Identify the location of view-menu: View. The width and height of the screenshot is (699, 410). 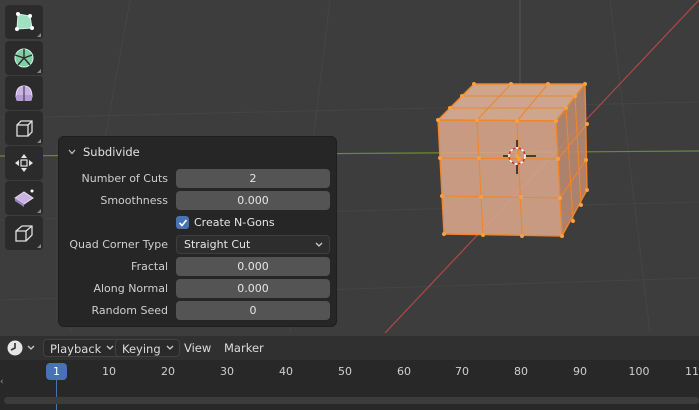
(197, 348).